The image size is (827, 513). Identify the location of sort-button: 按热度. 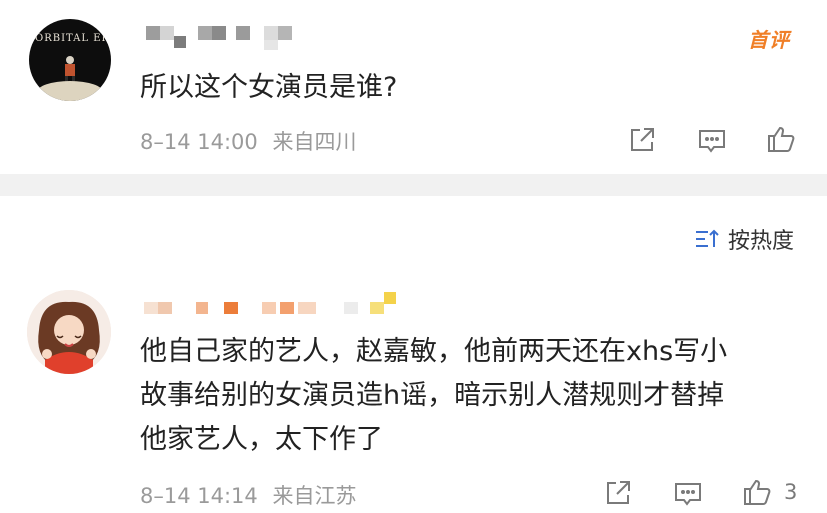
(744, 239).